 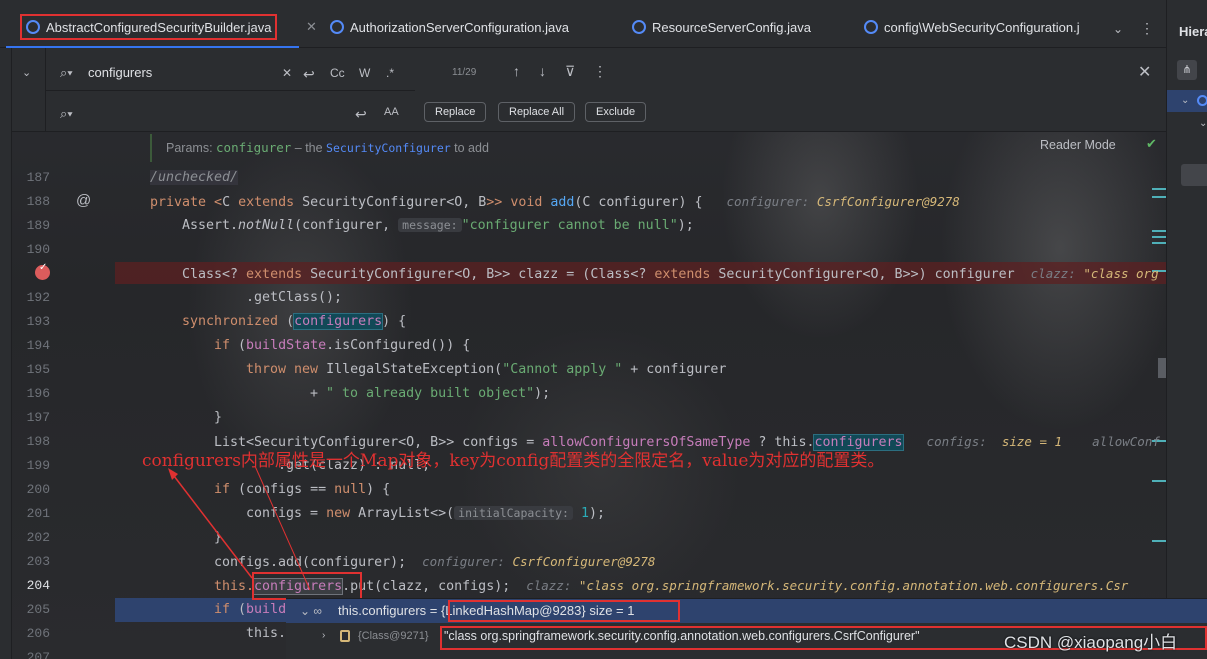 I want to click on line-number: 199, so click(x=25, y=465).